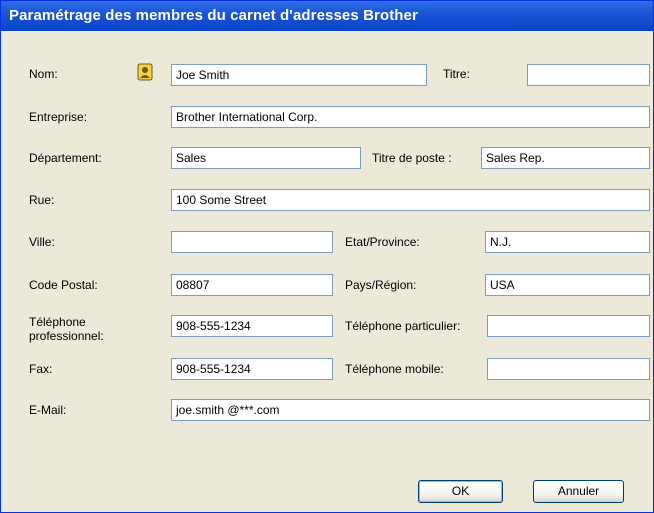 This screenshot has height=513, width=654. I want to click on label-tel-mobile: Téléphone mobile:, so click(394, 369).